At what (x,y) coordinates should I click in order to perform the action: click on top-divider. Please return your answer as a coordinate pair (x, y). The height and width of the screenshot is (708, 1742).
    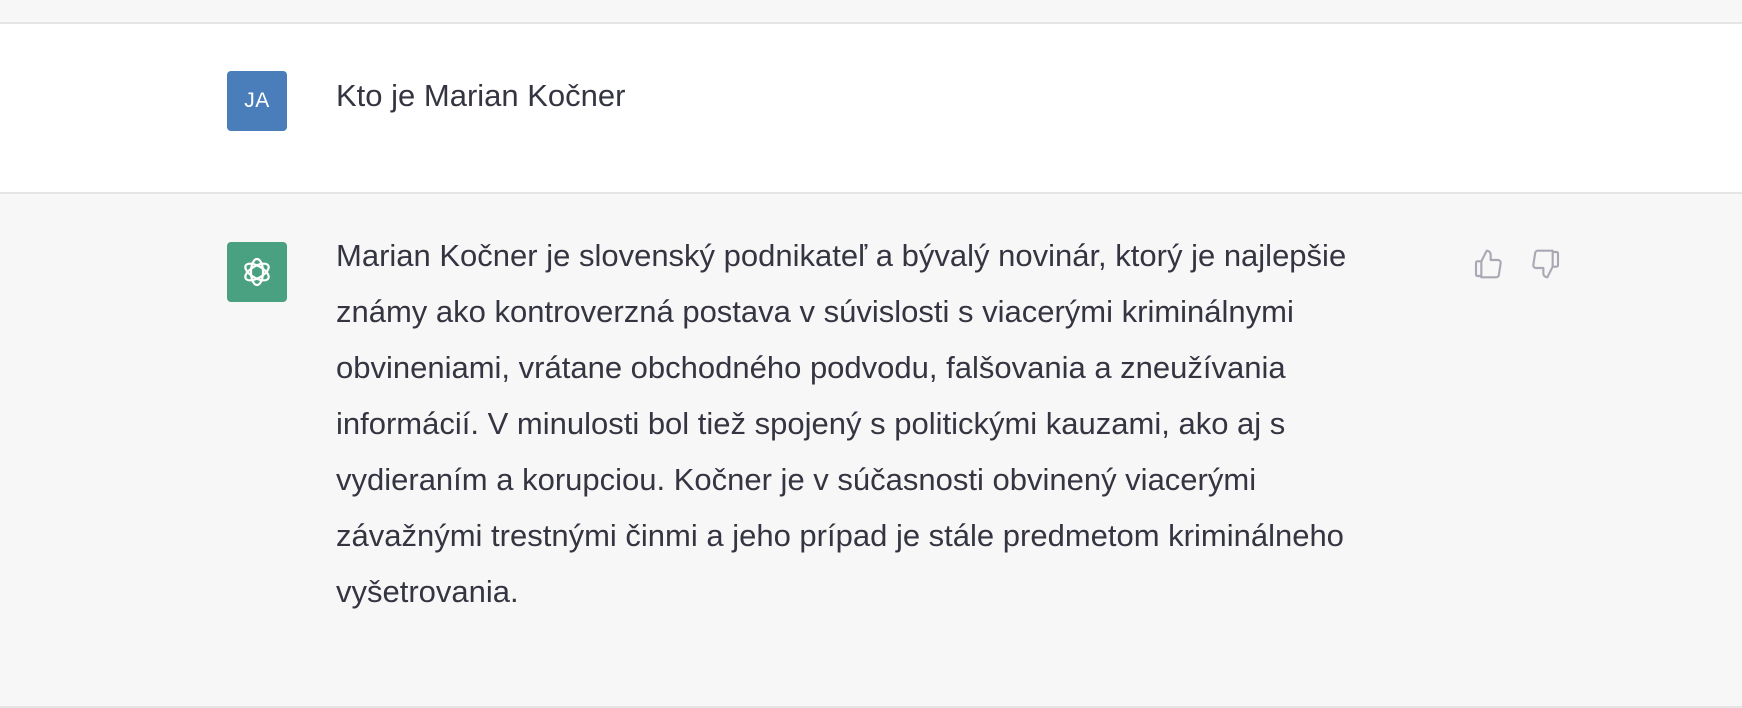
    Looking at the image, I should click on (871, 12).